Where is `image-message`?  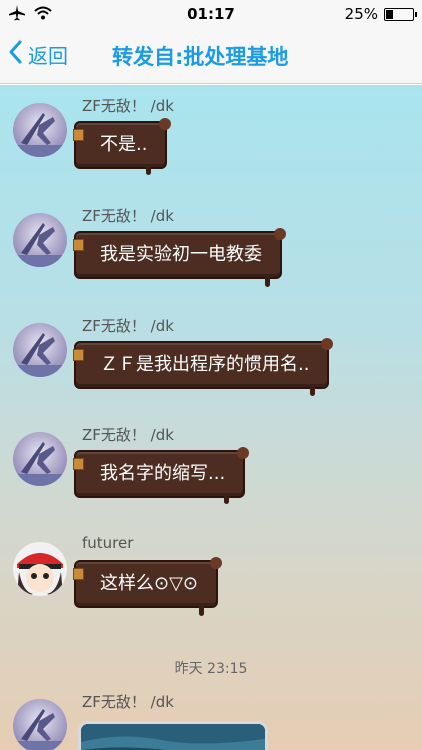 image-message is located at coordinates (173, 735).